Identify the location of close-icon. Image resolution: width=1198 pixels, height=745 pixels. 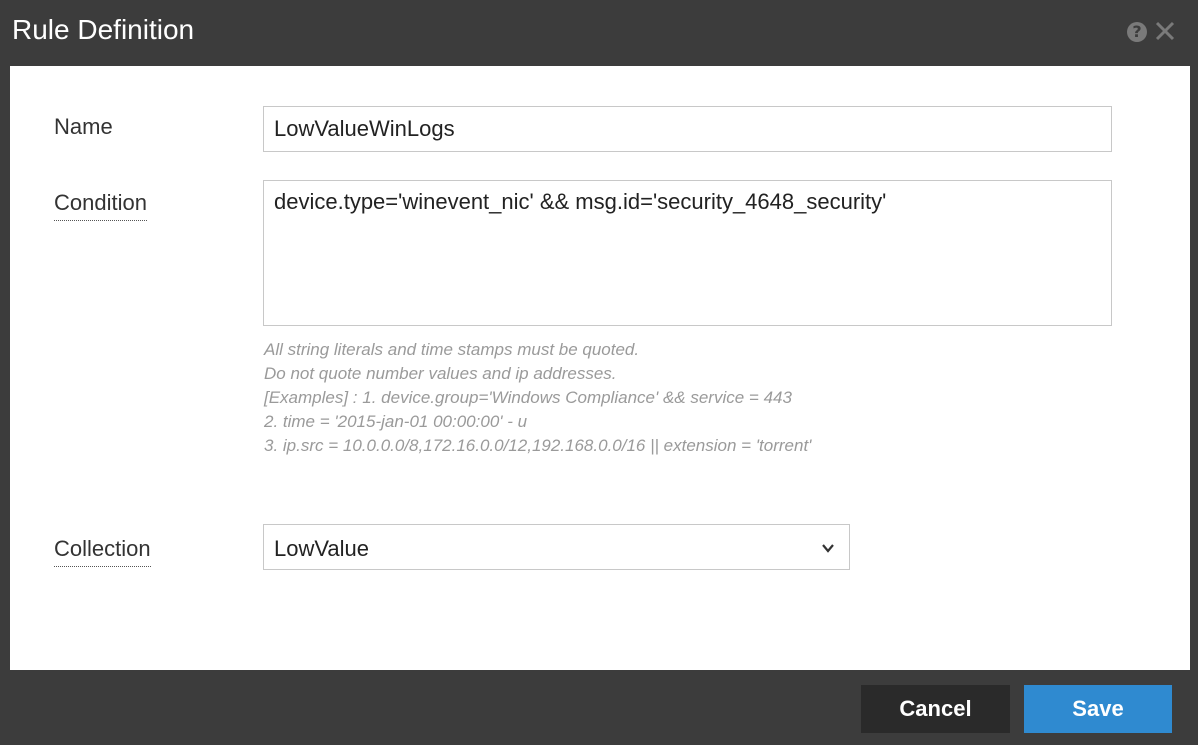
(1165, 31).